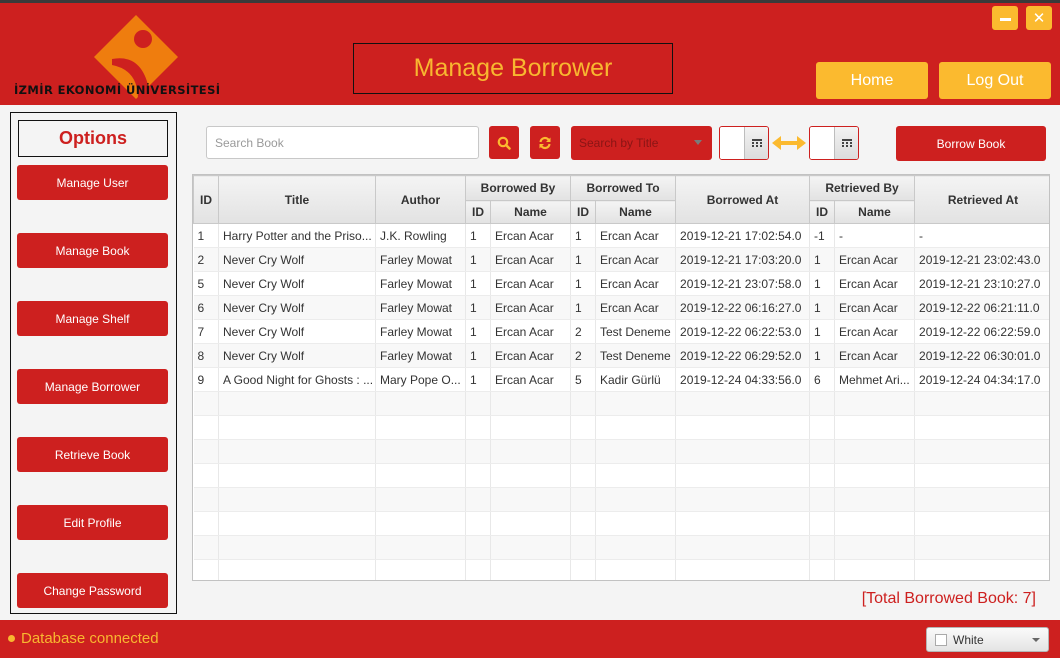  I want to click on col-header-retrieved-at: Retrieved At, so click(981, 199).